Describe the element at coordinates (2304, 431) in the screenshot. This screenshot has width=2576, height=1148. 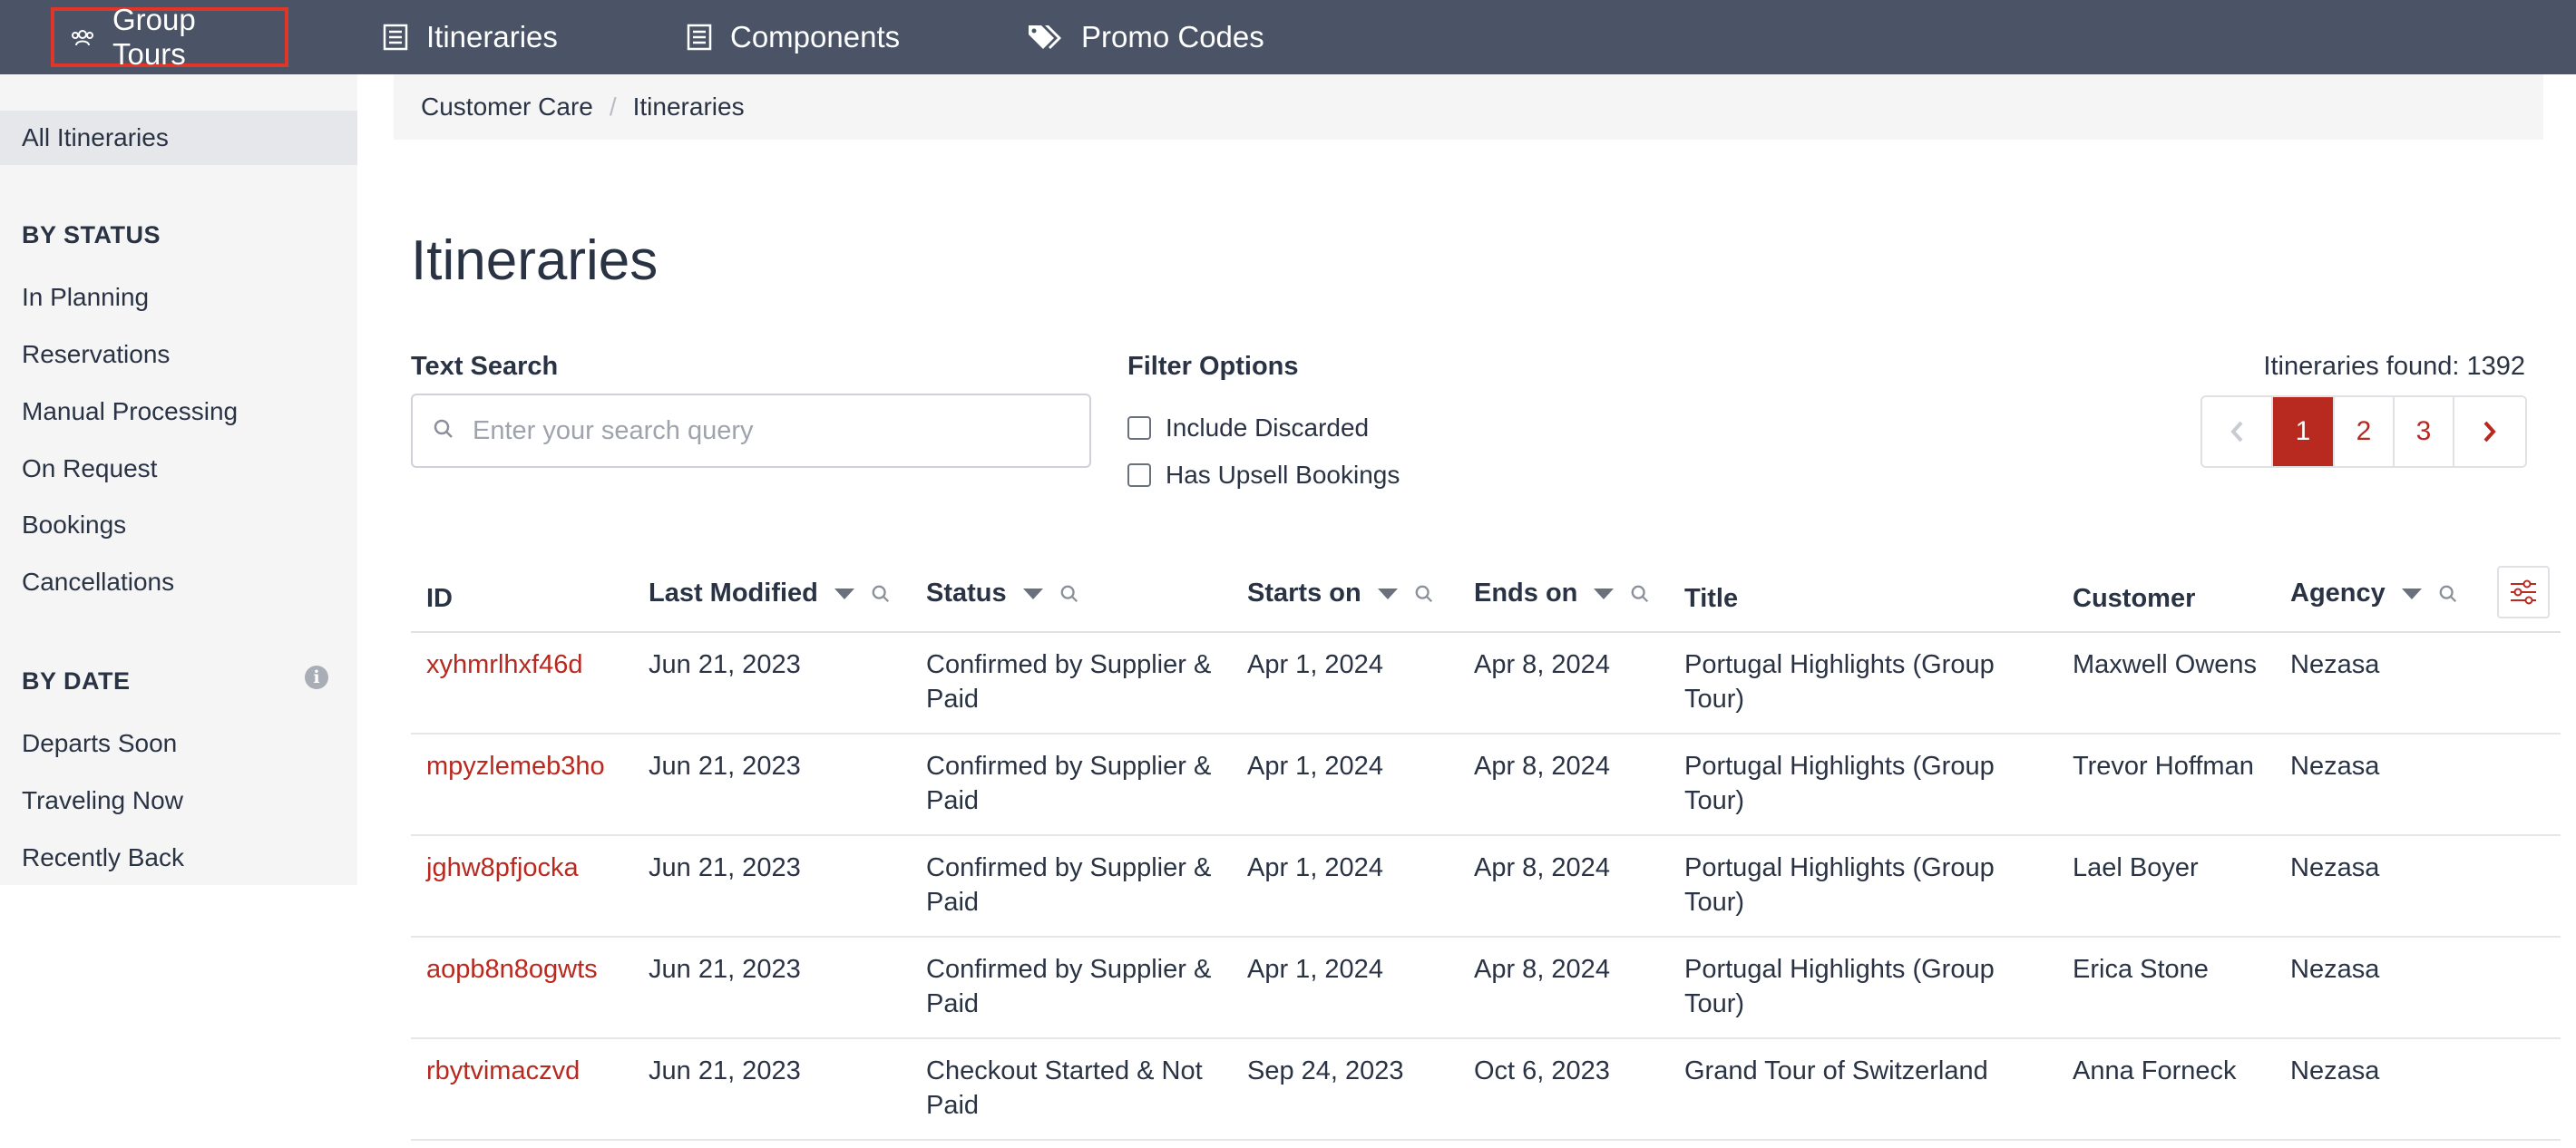
I see `pagination-page-1: 1` at that location.